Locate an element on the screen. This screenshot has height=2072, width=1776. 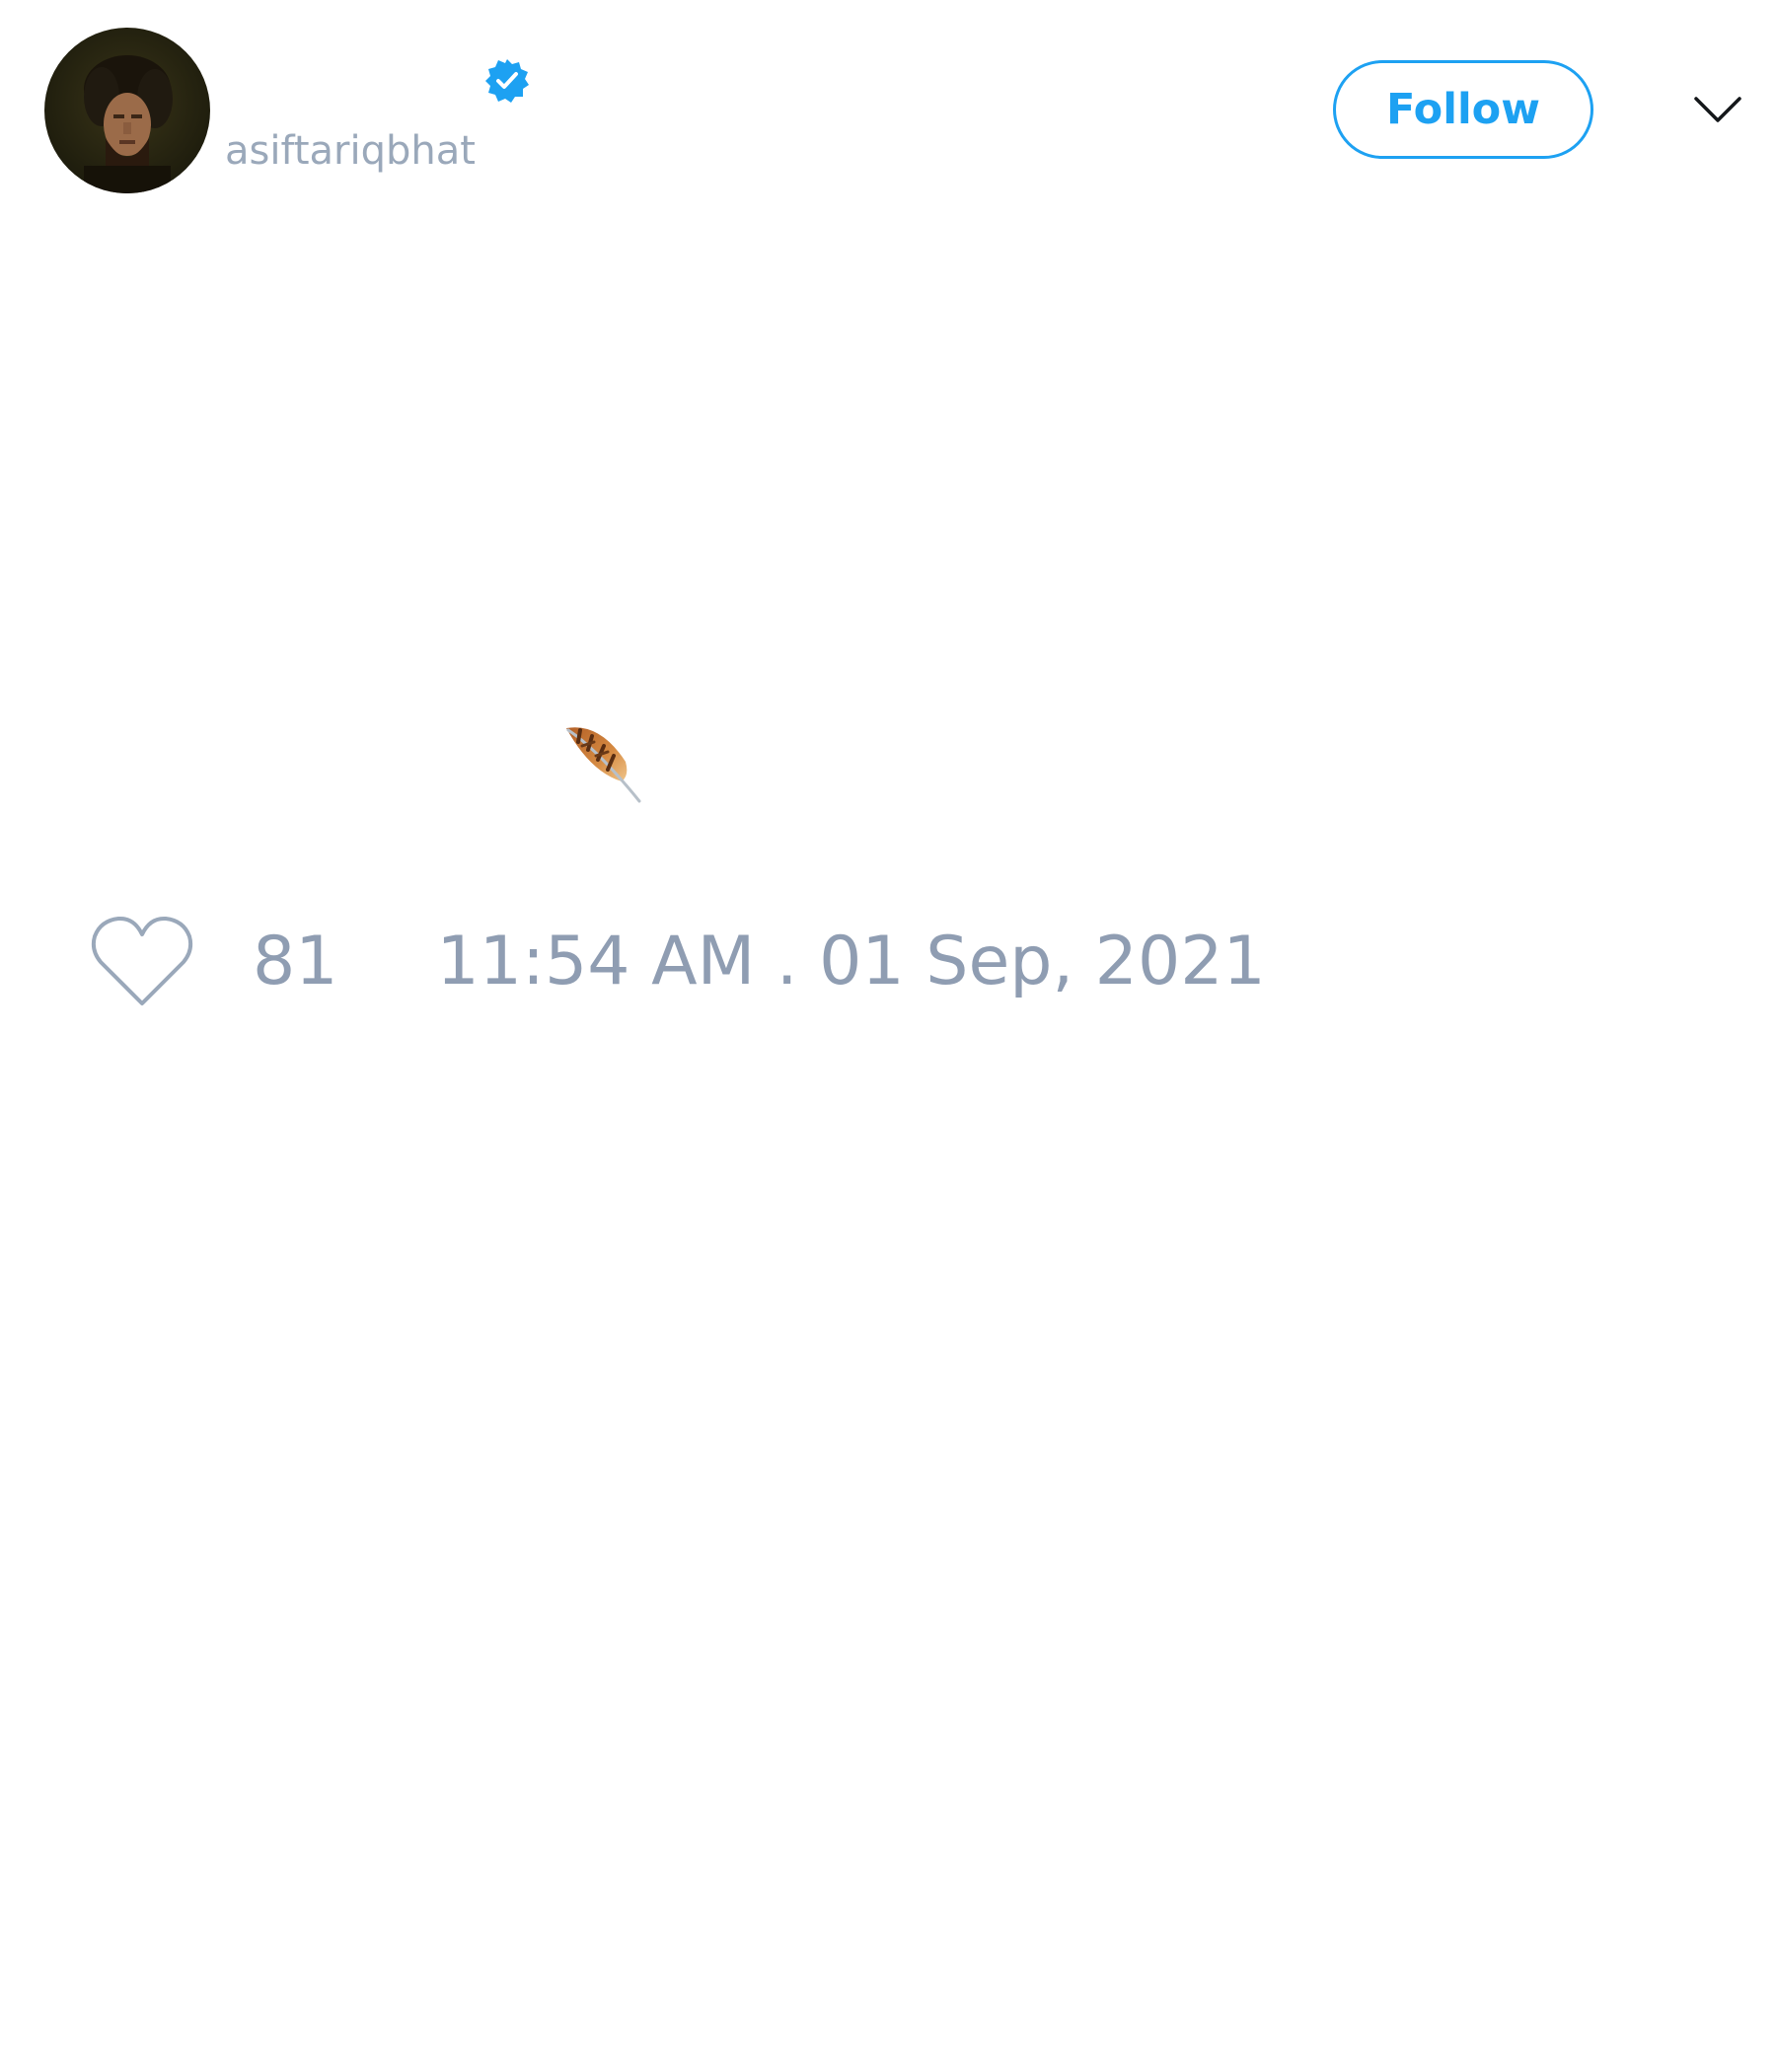
tweet-footer: 81 11:54 AM . 01 Sep, 2021 is located at coordinates (677, 962).